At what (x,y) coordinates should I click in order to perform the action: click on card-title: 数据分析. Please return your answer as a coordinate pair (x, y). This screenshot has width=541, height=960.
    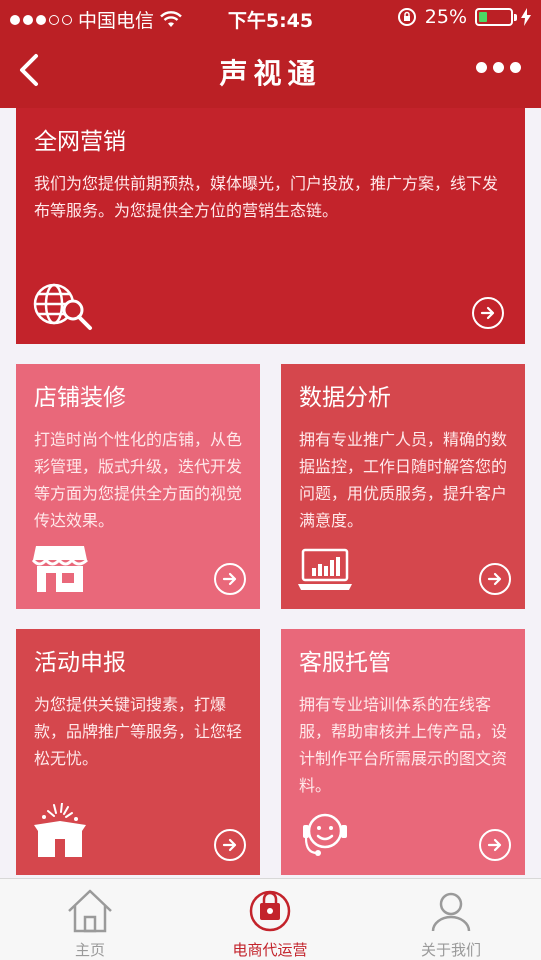
    Looking at the image, I should click on (345, 398).